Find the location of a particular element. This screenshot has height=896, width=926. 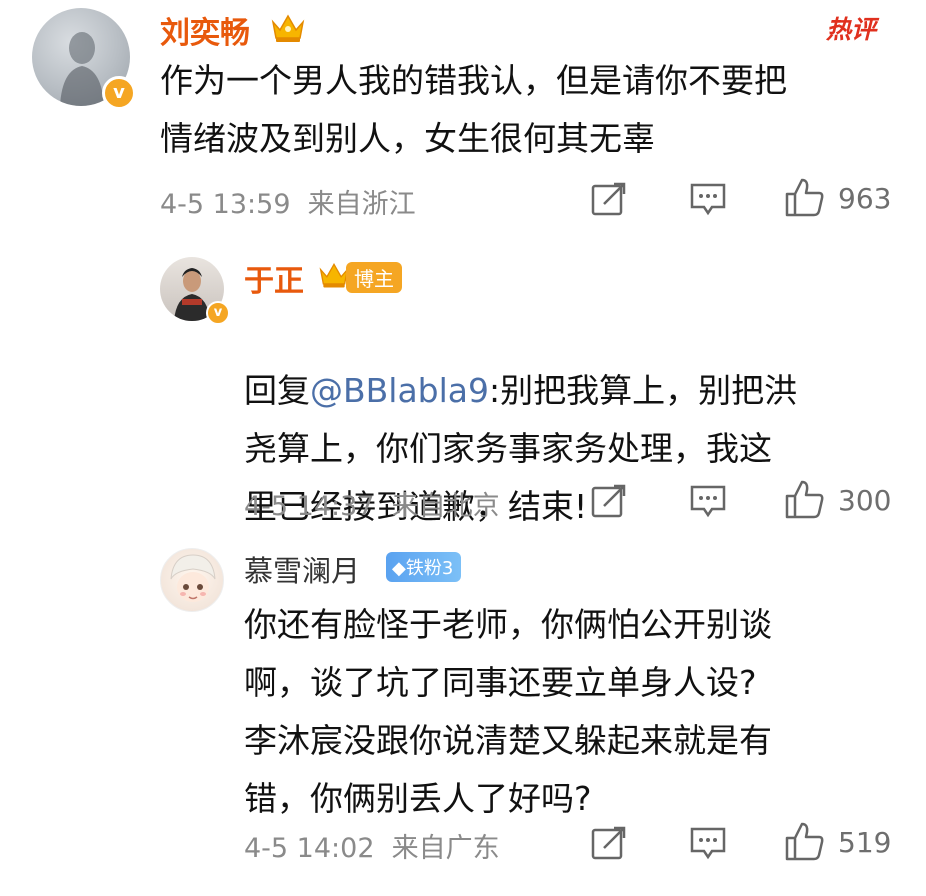

avatar-cartoon-icon is located at coordinates (193, 578).